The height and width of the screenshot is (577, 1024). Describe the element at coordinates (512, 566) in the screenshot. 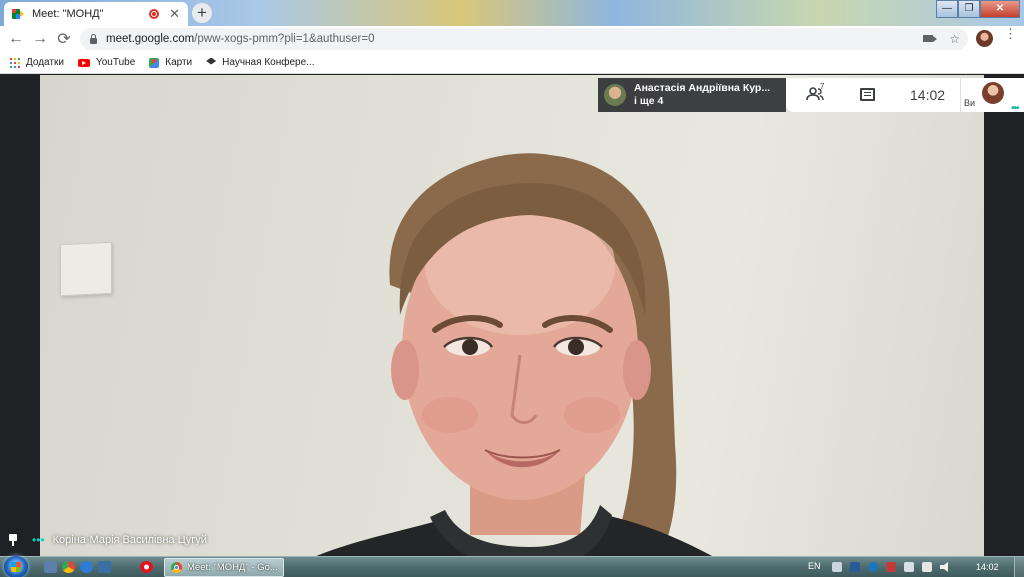

I see `windows-taskbar: Meet: "МОНД" - Go... EN 14:02` at that location.